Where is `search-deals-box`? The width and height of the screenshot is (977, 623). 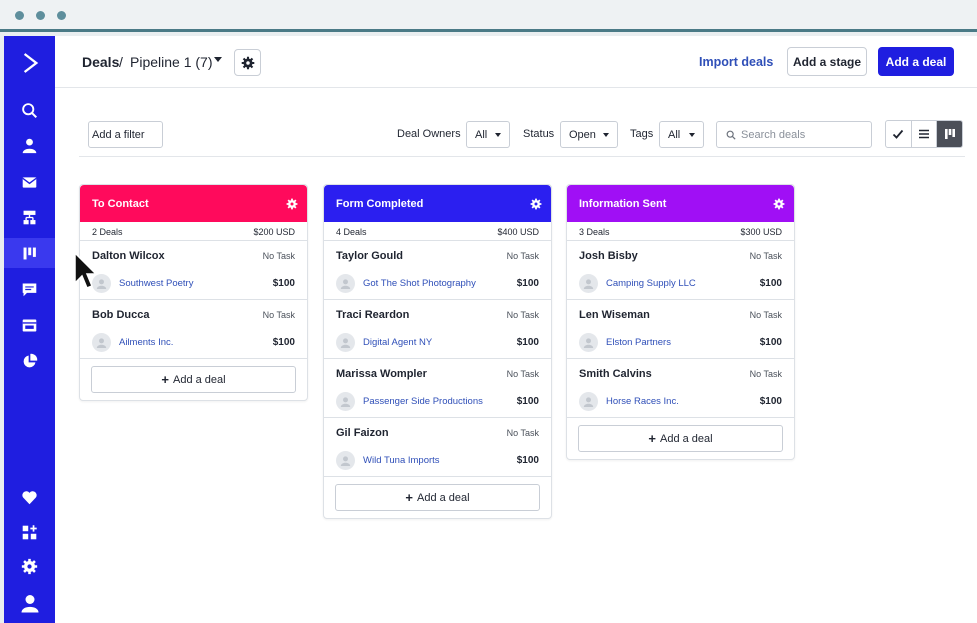
search-deals-box is located at coordinates (794, 134).